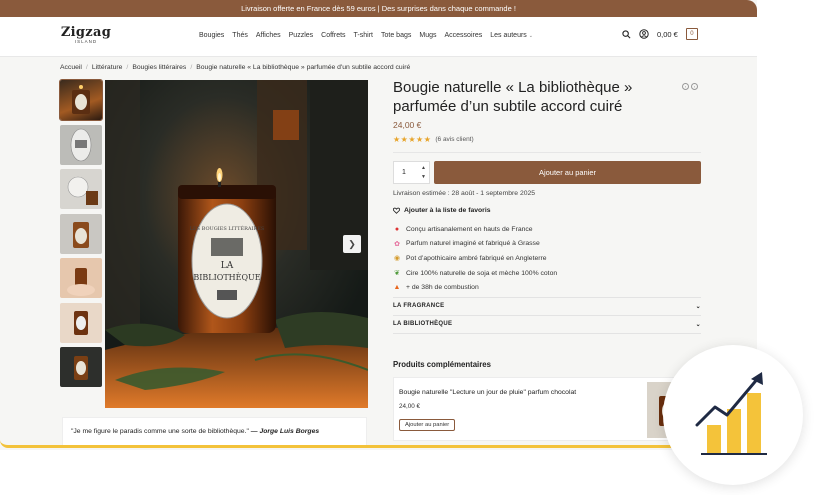 This screenshot has width=815, height=495. What do you see at coordinates (547, 323) in the screenshot?
I see `accordion-bibliotheque: LA BIBLIOTHÈQUE ⌄` at bounding box center [547, 323].